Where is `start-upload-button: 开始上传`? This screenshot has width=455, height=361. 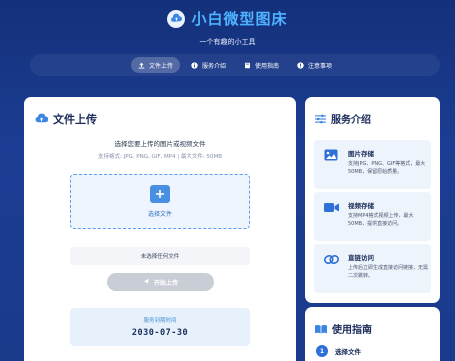 start-upload-button: 开始上传 is located at coordinates (160, 282).